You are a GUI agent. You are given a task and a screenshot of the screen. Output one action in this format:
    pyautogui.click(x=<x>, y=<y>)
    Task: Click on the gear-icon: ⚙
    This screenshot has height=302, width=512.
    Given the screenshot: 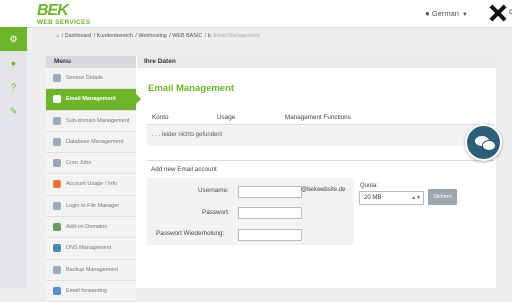 What is the action you would take?
    pyautogui.click(x=13, y=39)
    